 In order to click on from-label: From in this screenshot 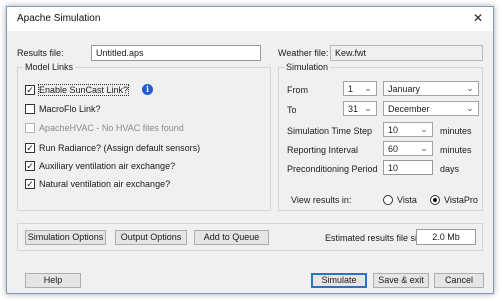, I will do `click(297, 90)`.